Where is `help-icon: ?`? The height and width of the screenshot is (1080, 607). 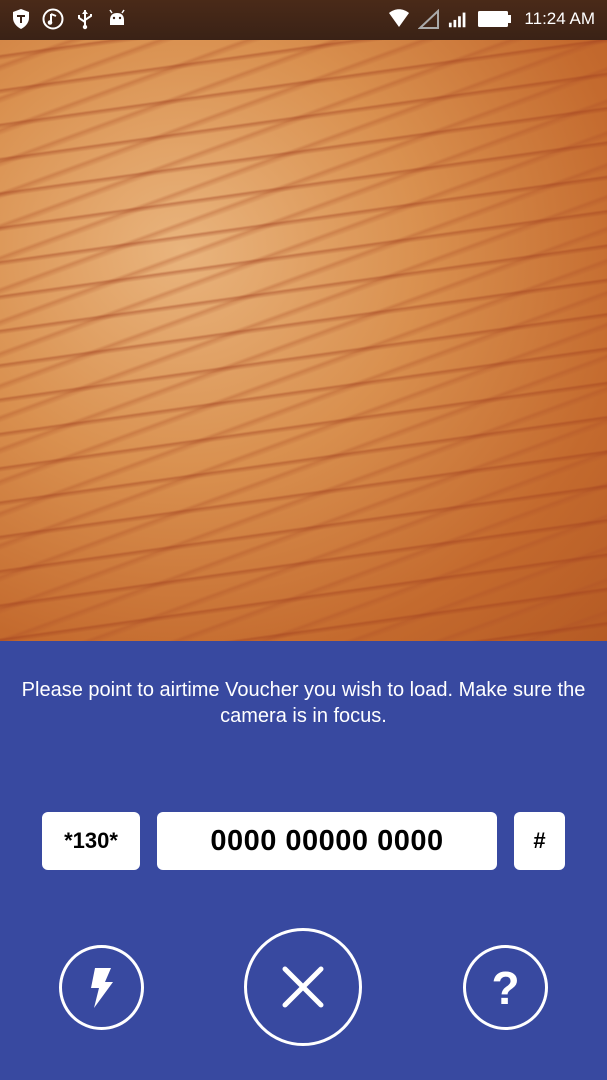
help-icon: ? is located at coordinates (505, 987).